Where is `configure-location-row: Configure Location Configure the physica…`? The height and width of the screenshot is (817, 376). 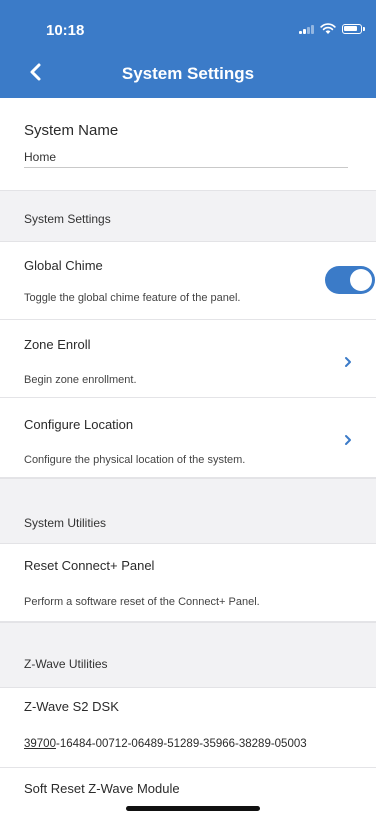 configure-location-row: Configure Location Configure the physica… is located at coordinates (188, 438).